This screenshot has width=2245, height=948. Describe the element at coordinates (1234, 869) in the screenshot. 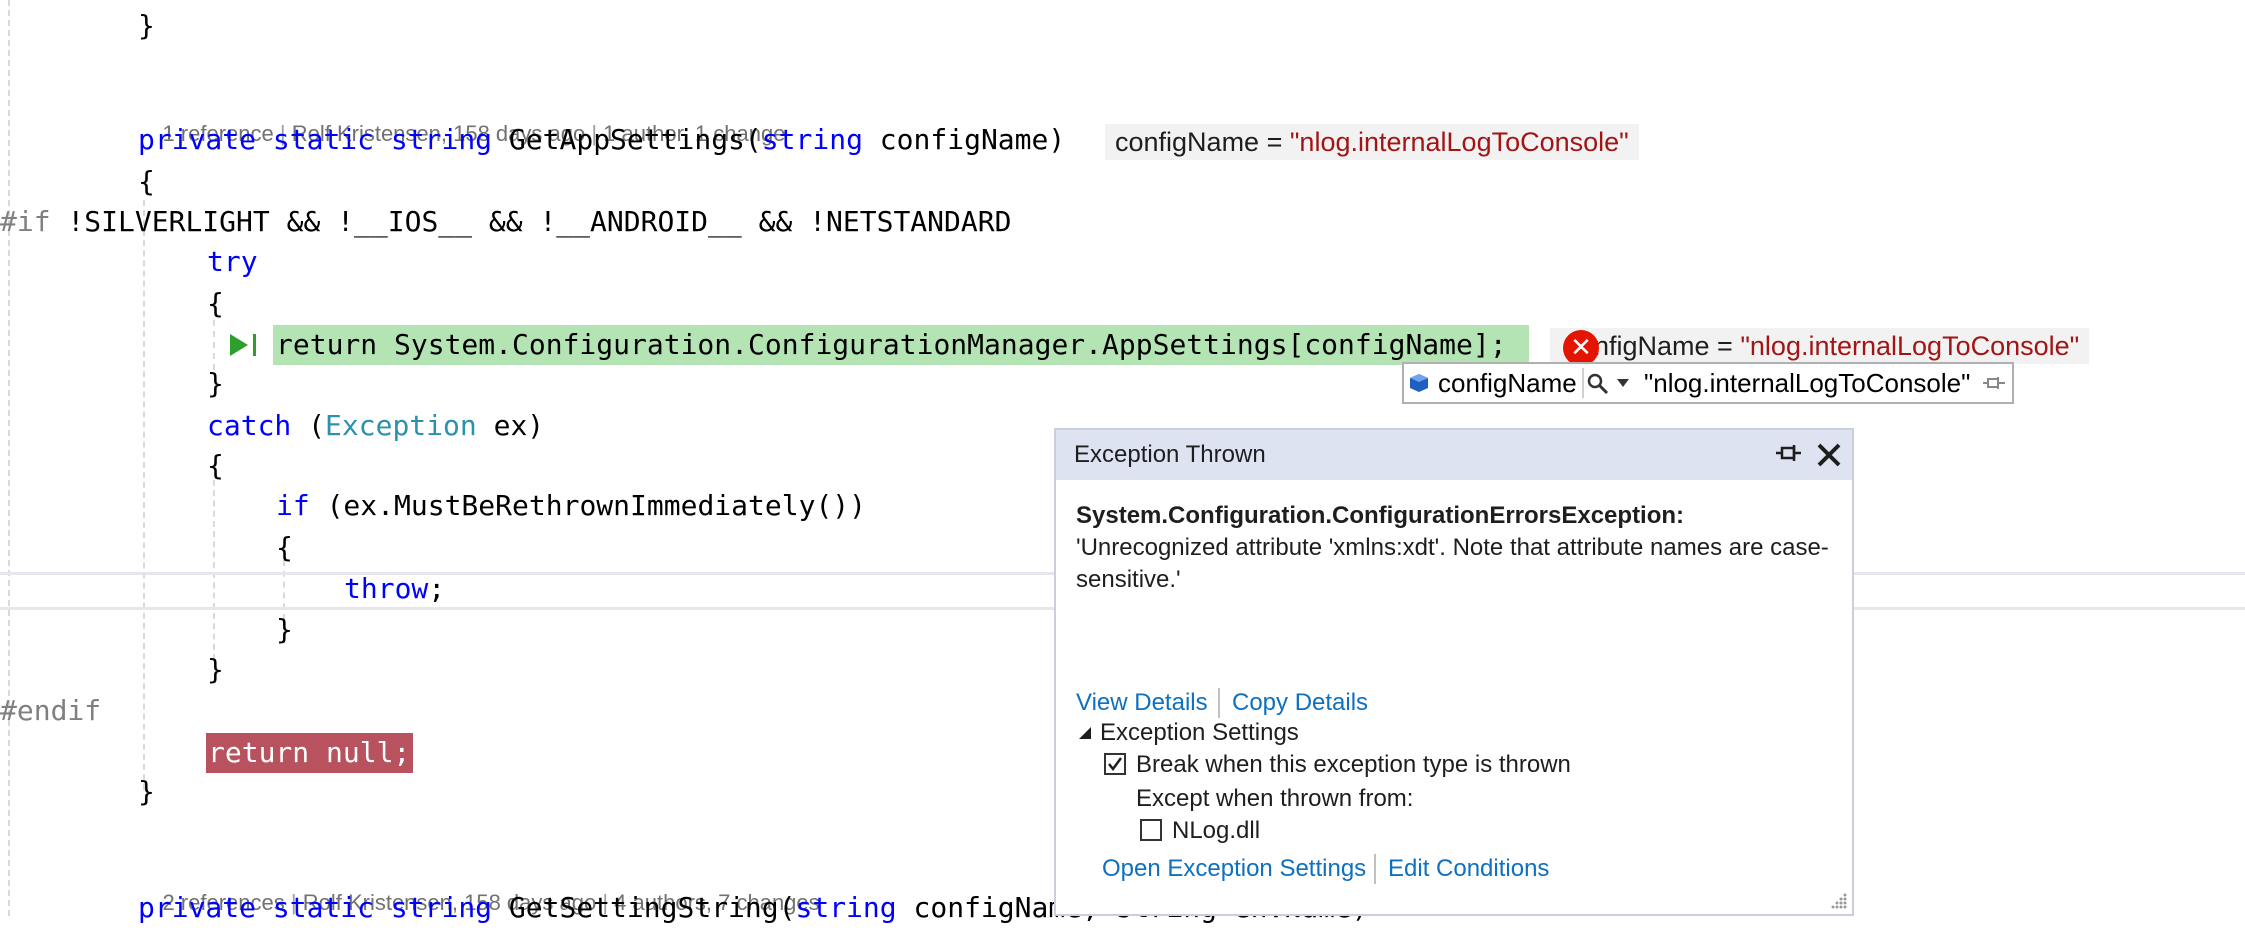

I see `open-exception-settings-link: Open Exception Settings` at that location.